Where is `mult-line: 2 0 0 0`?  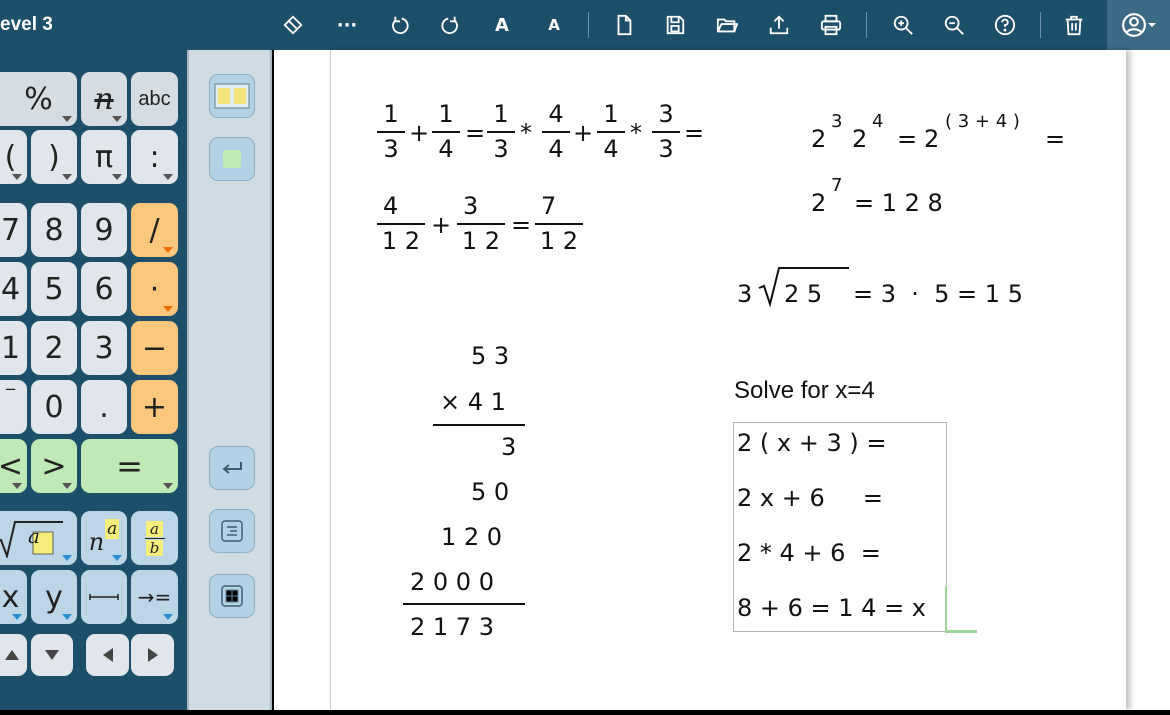
mult-line: 2 0 0 0 is located at coordinates (452, 582).